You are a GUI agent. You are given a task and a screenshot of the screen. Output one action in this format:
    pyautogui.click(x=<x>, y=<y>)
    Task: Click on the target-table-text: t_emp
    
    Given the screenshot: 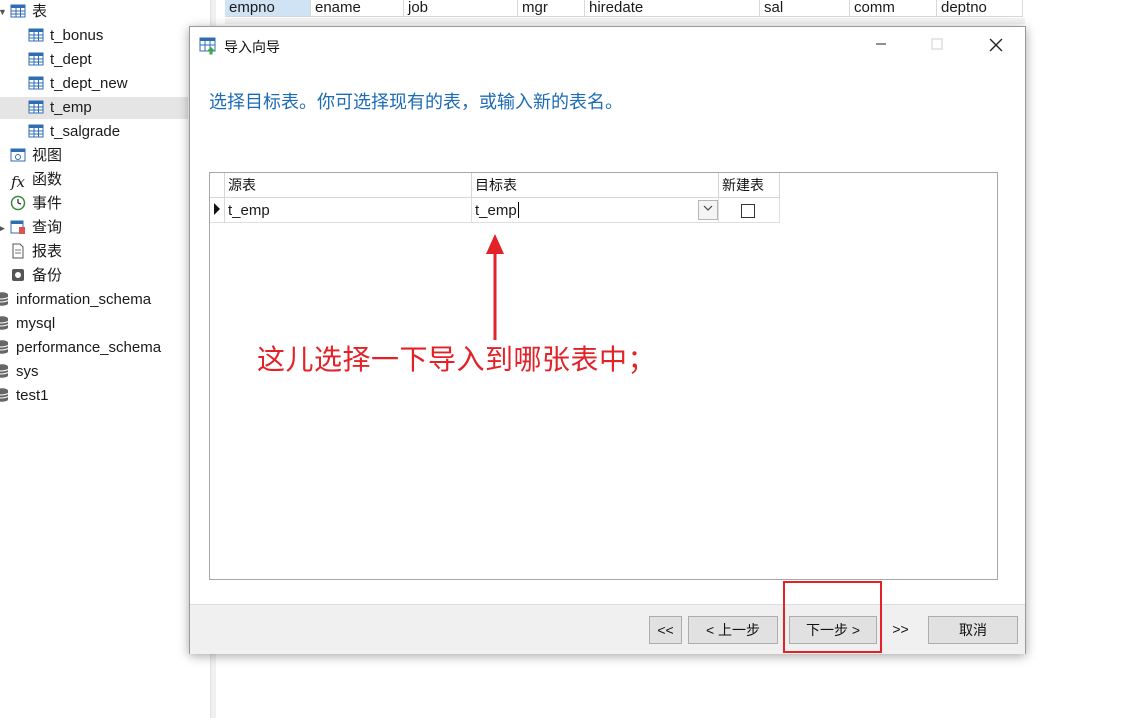 What is the action you would take?
    pyautogui.click(x=496, y=210)
    